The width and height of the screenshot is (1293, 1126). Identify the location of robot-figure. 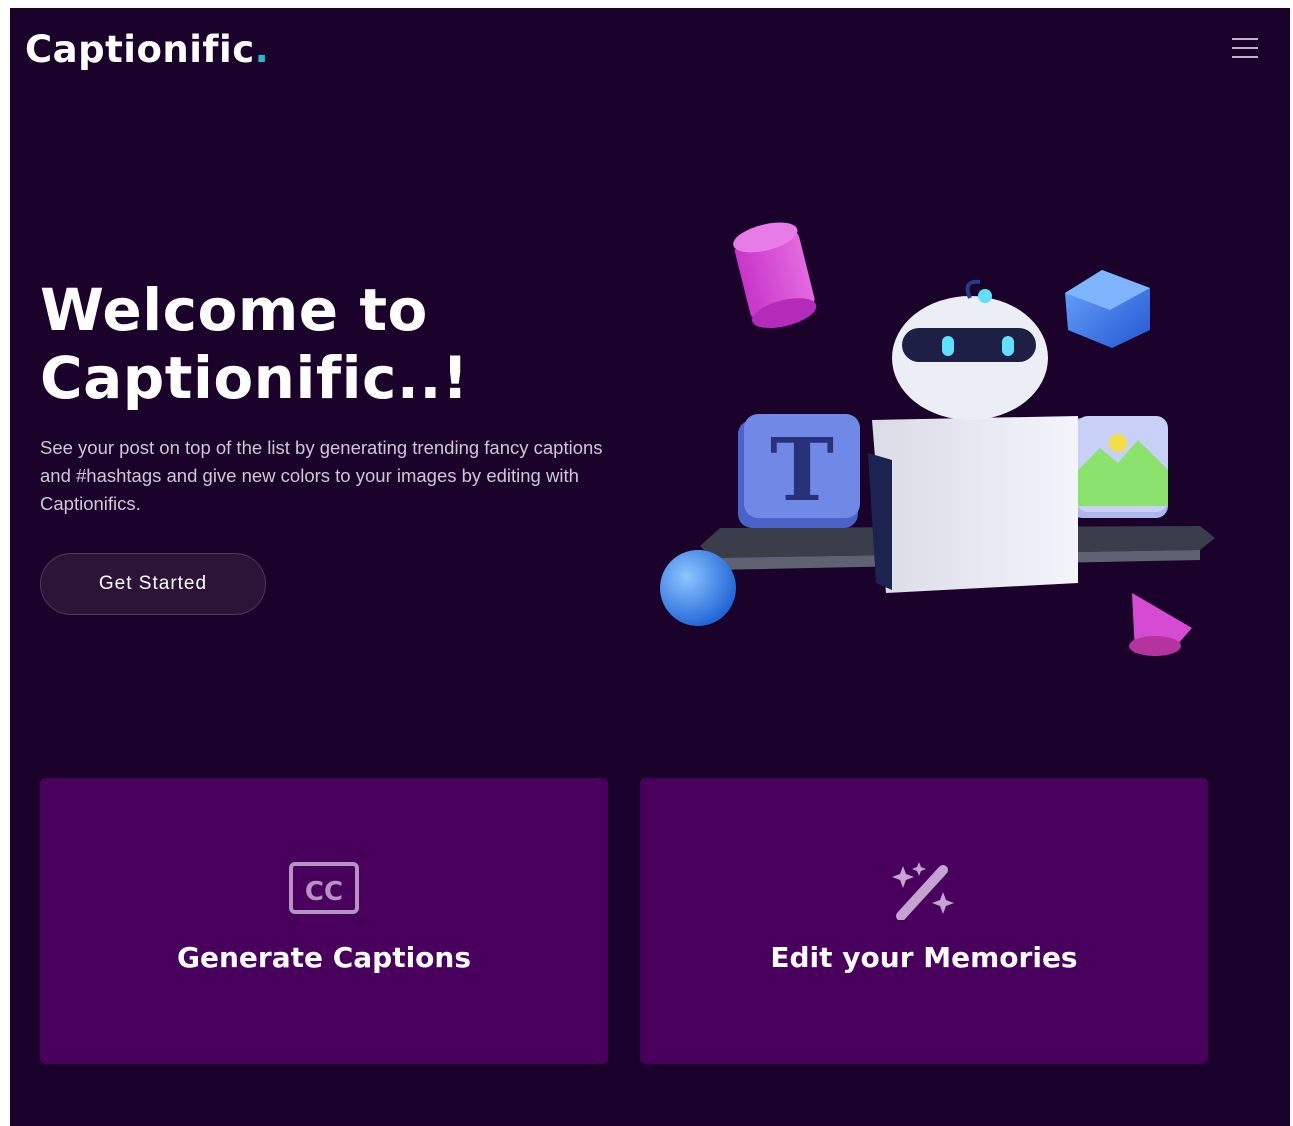
(973, 436).